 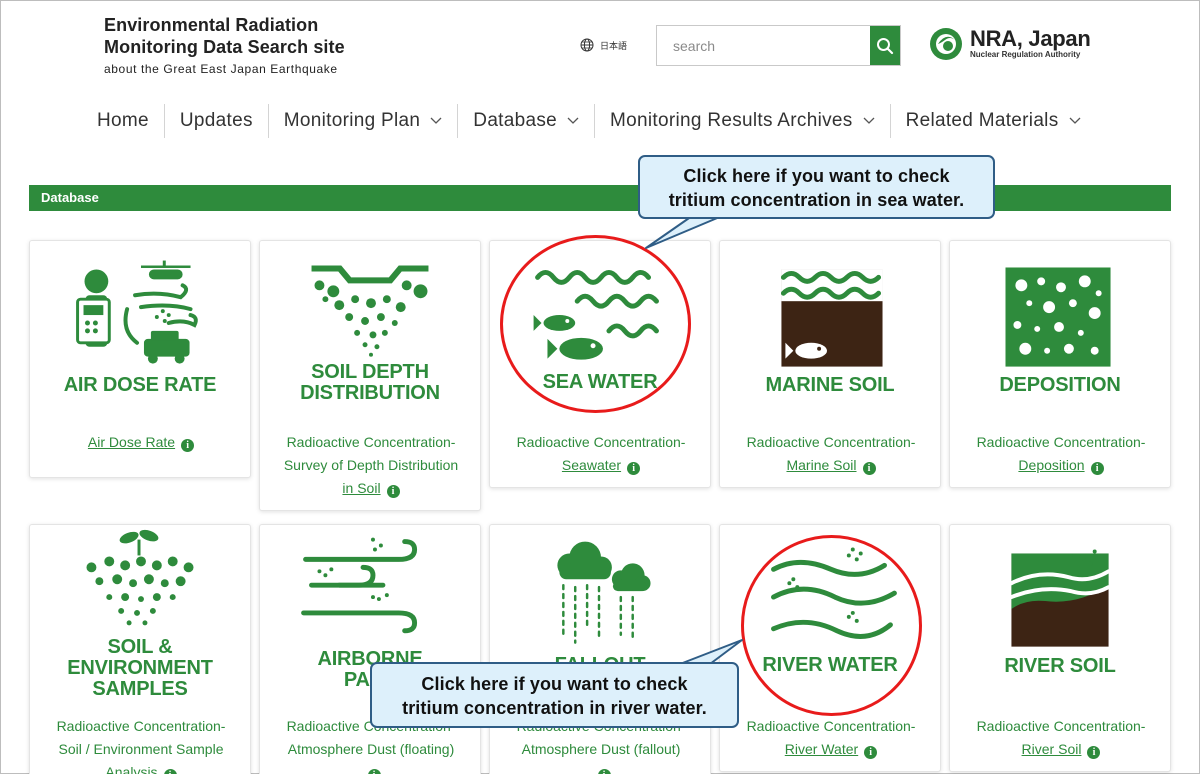 I want to click on callout-line: tritium concentration in sea water., so click(x=816, y=200).